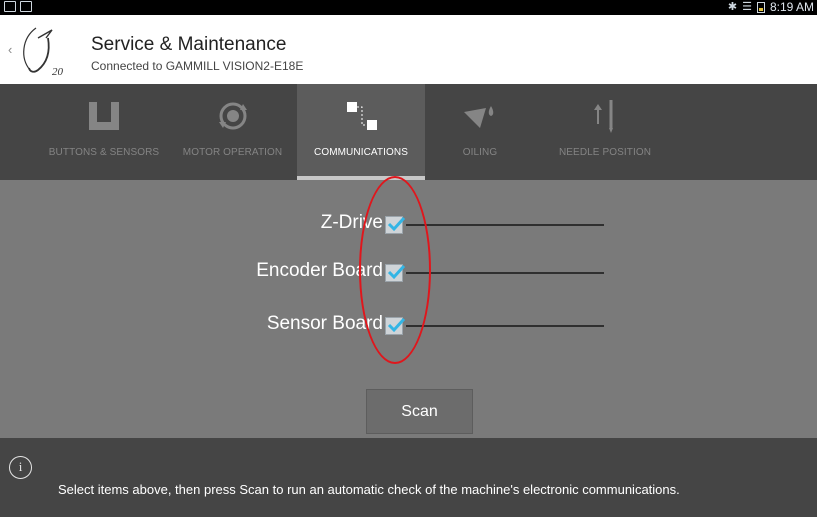  Describe the element at coordinates (747, 7) in the screenshot. I see `wifi-icon: ☰` at that location.